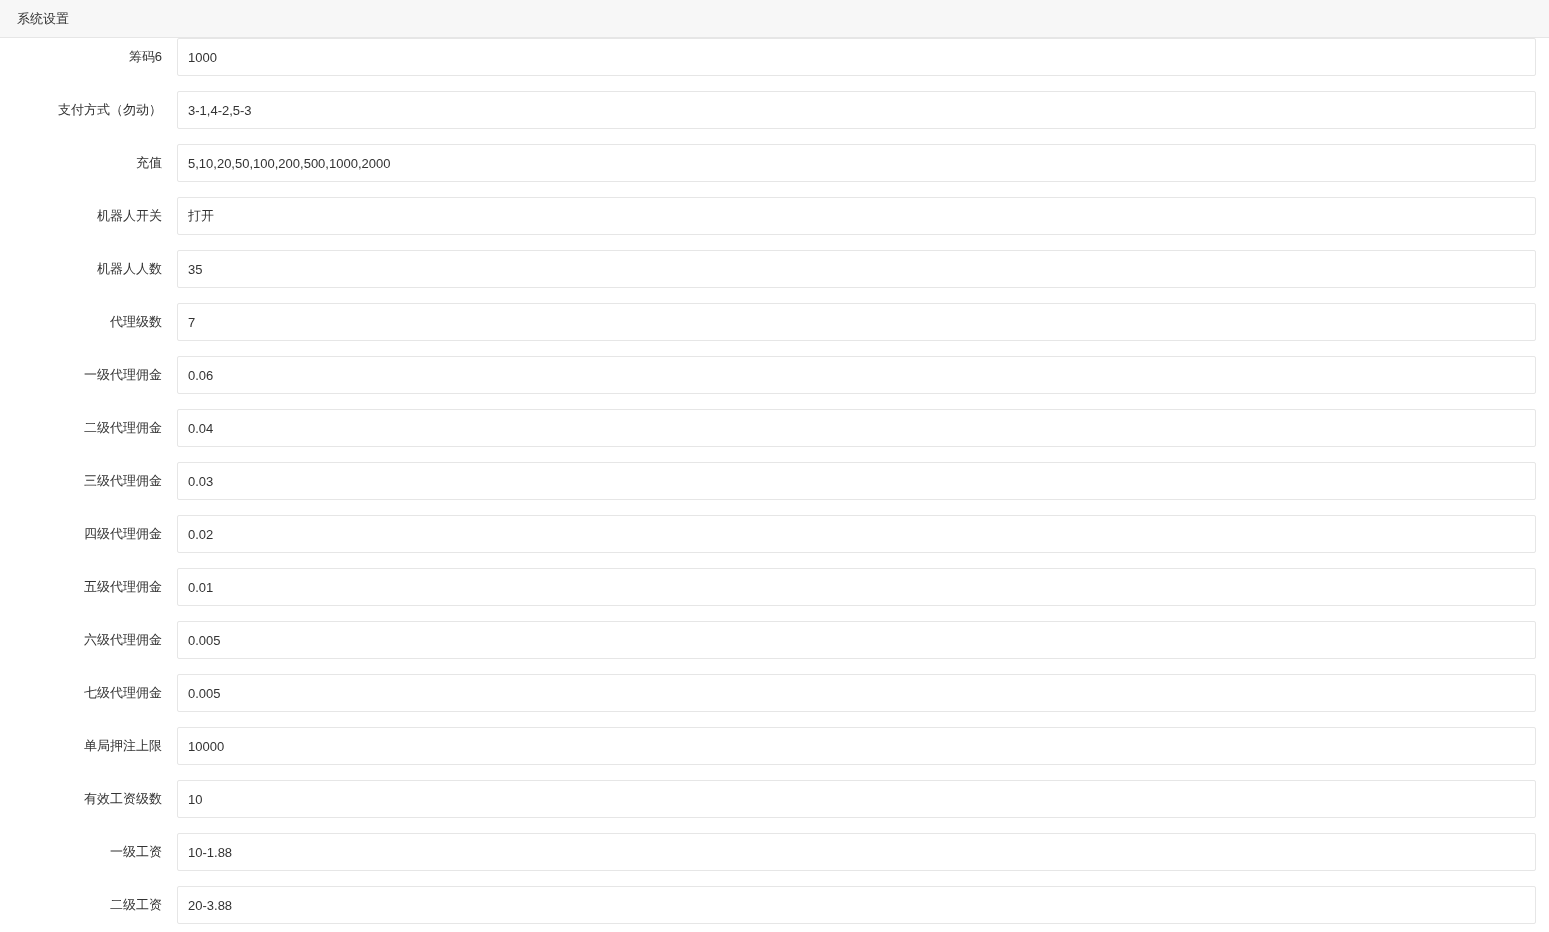 This screenshot has width=1549, height=932. What do you see at coordinates (129, 269) in the screenshot?
I see `field-label: 机器人人数` at bounding box center [129, 269].